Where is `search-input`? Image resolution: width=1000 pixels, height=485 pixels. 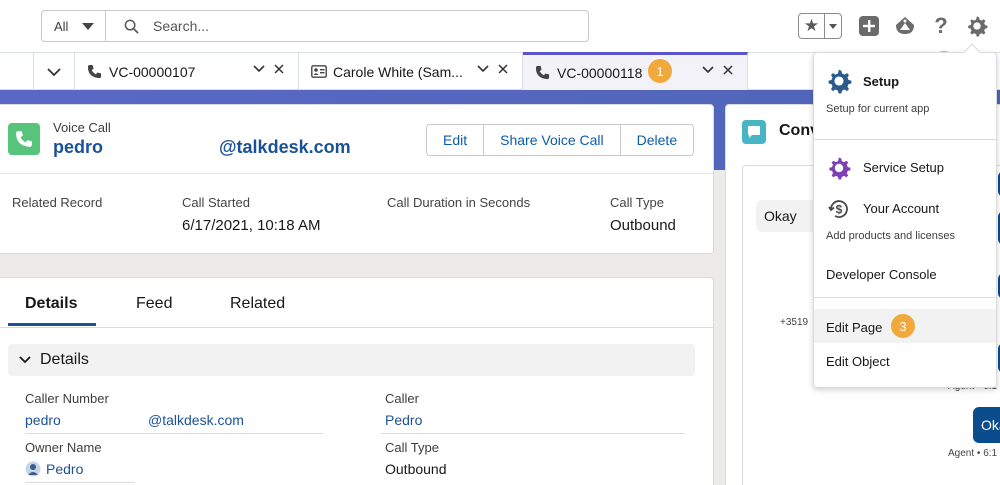 search-input is located at coordinates (343, 26).